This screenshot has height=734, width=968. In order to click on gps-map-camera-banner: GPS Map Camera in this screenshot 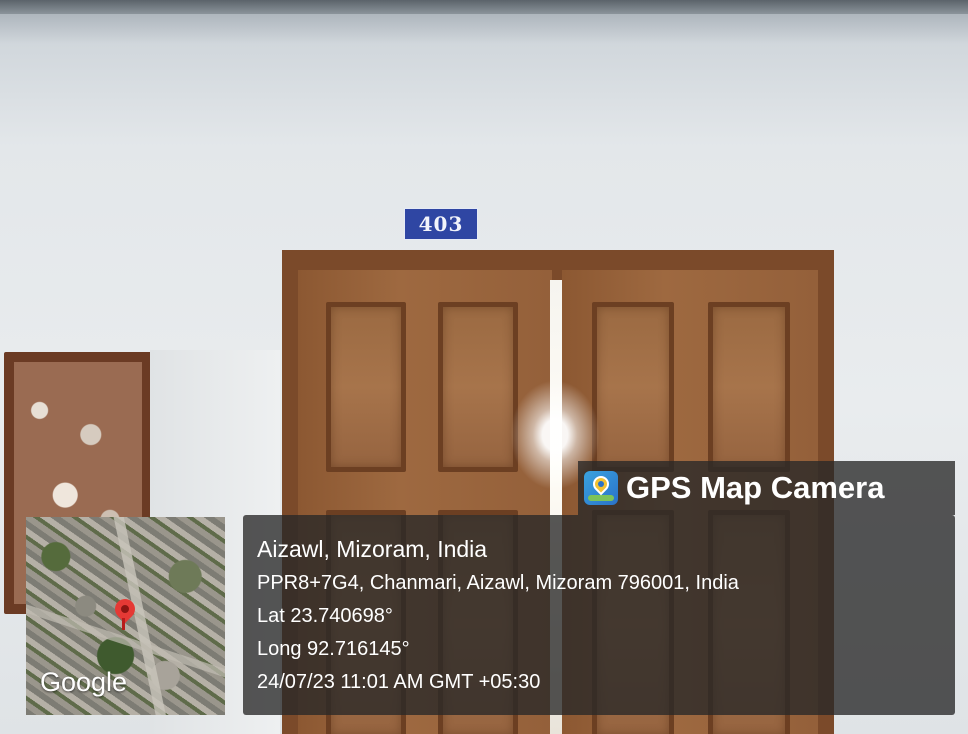, I will do `click(766, 488)`.